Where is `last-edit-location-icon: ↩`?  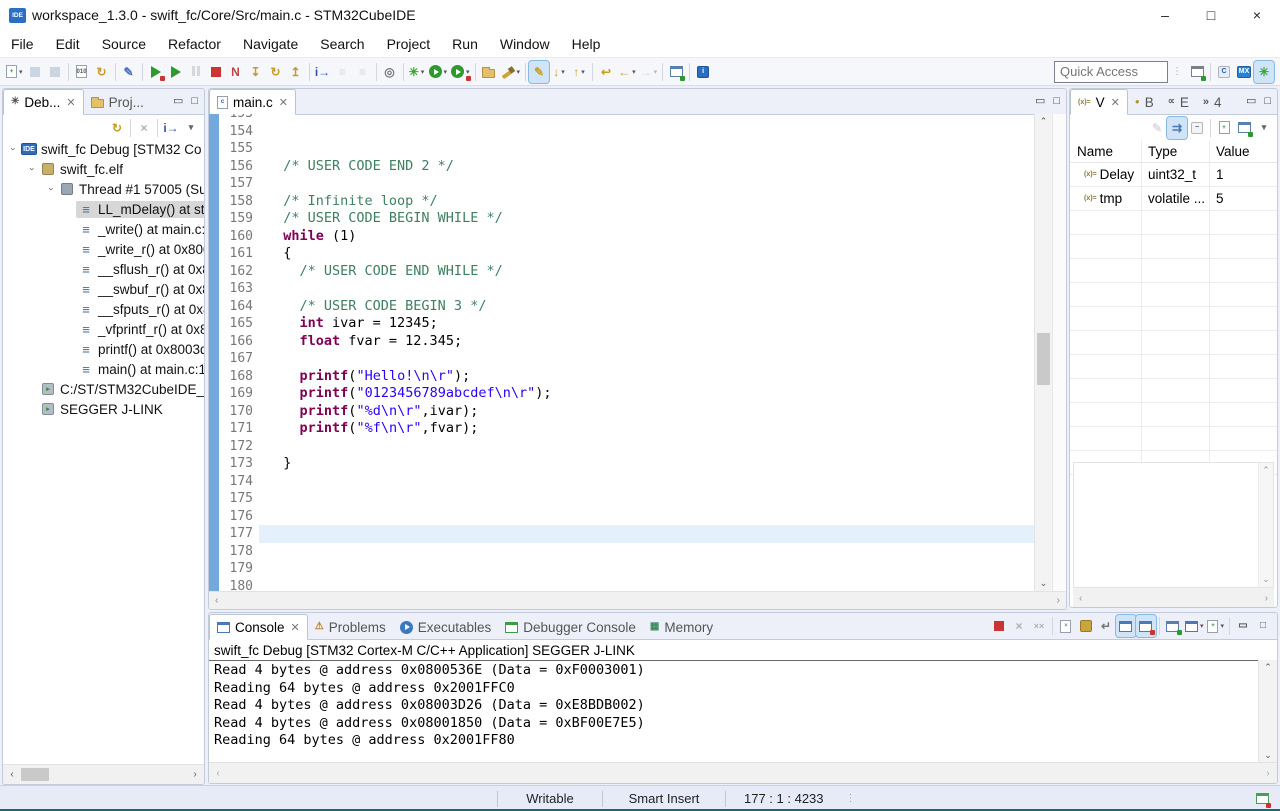
last-edit-location-icon: ↩ is located at coordinates (606, 72).